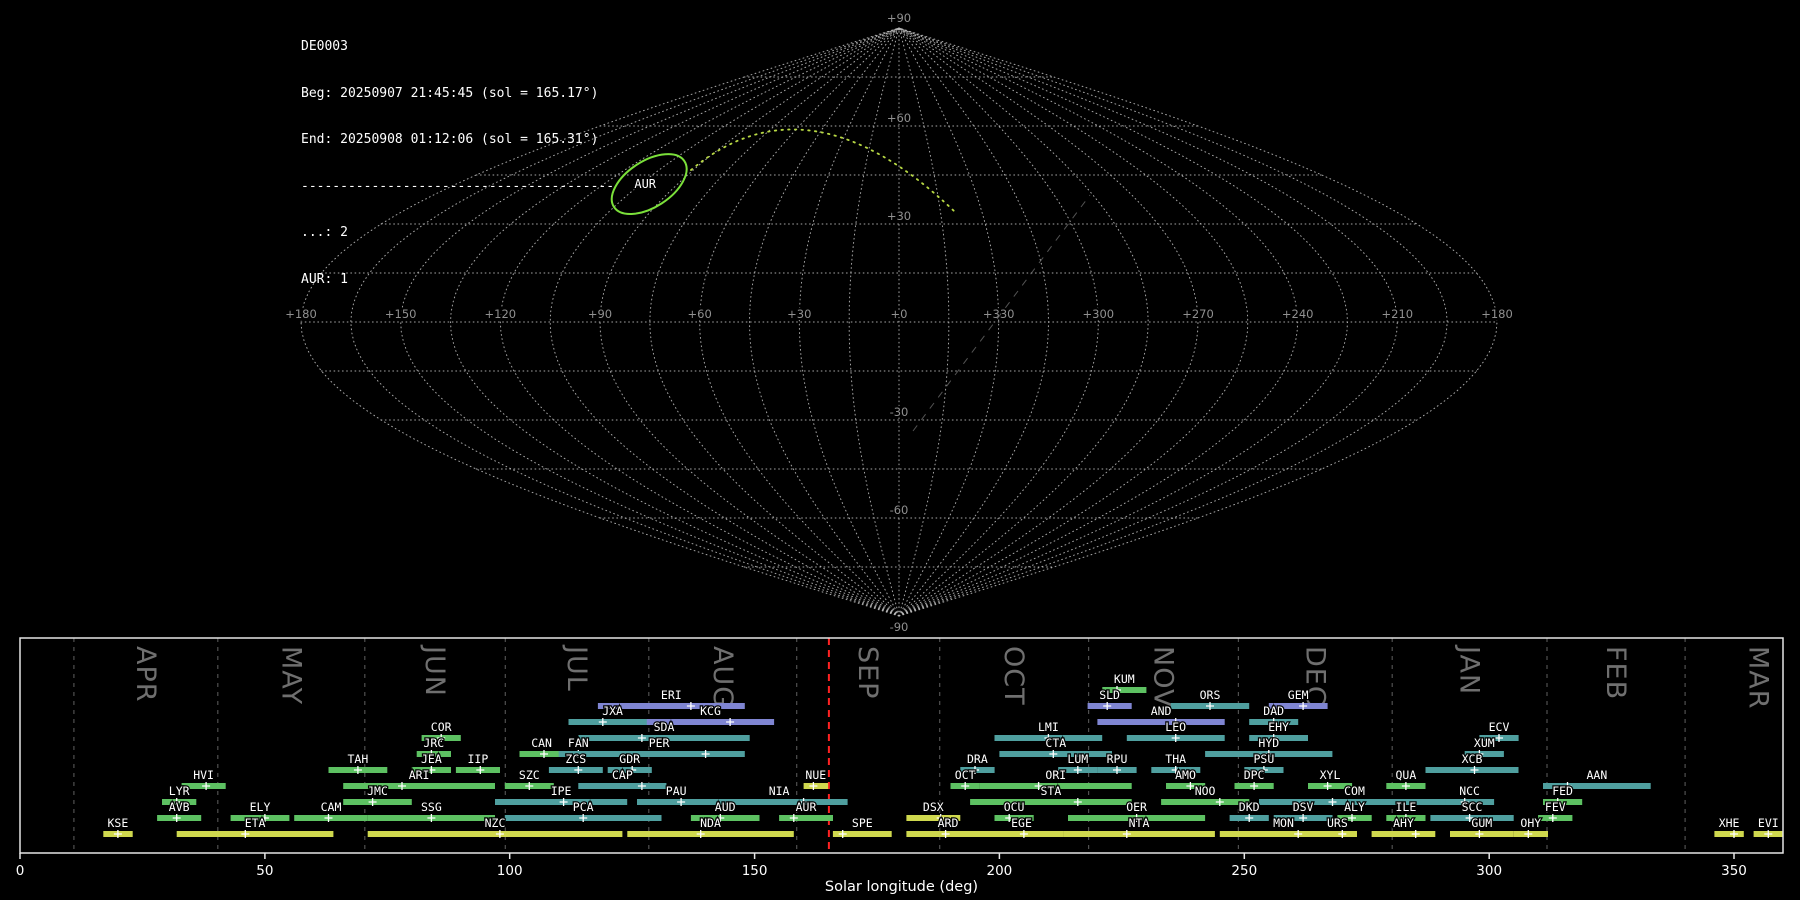 This screenshot has height=900, width=1800. What do you see at coordinates (324, 279) in the screenshot?
I see `count-aur: AUR: 1` at bounding box center [324, 279].